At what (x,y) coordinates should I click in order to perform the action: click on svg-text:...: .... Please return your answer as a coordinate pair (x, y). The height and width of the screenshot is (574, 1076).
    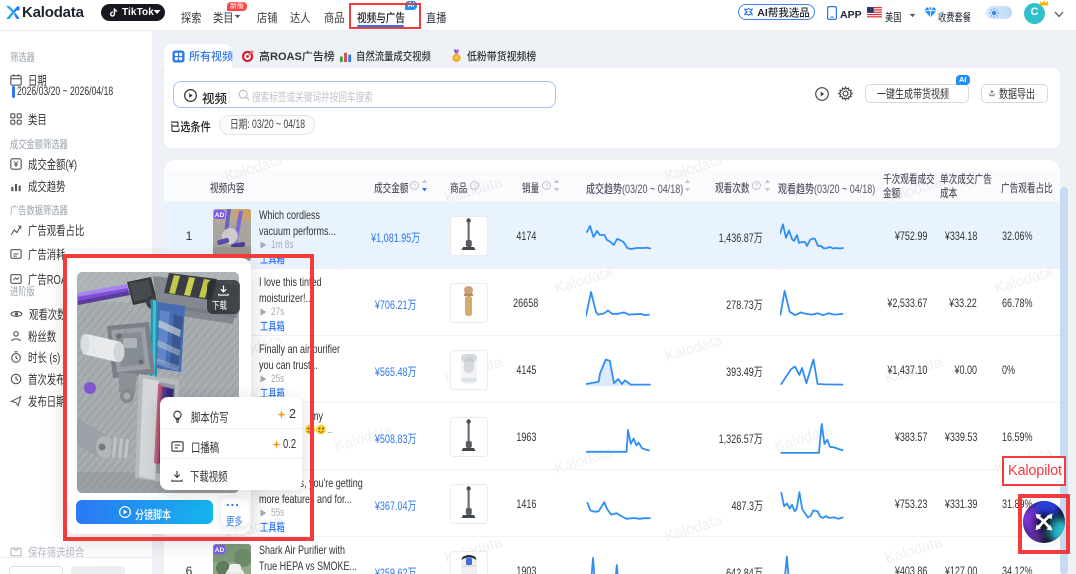
    Looking at the image, I should click on (330, 430).